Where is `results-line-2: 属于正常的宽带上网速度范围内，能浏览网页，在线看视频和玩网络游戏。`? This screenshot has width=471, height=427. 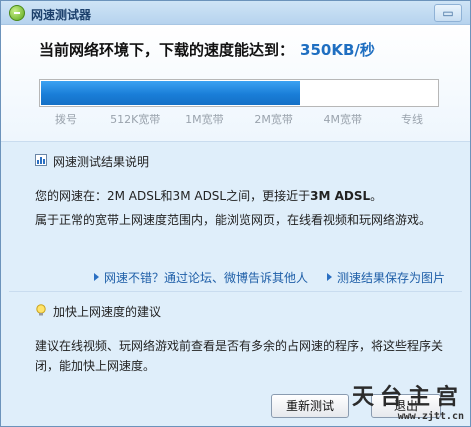
results-line-2: 属于正常的宽带上网速度范围内，能浏览网页，在线看视频和玩网络游戏。 is located at coordinates (233, 220).